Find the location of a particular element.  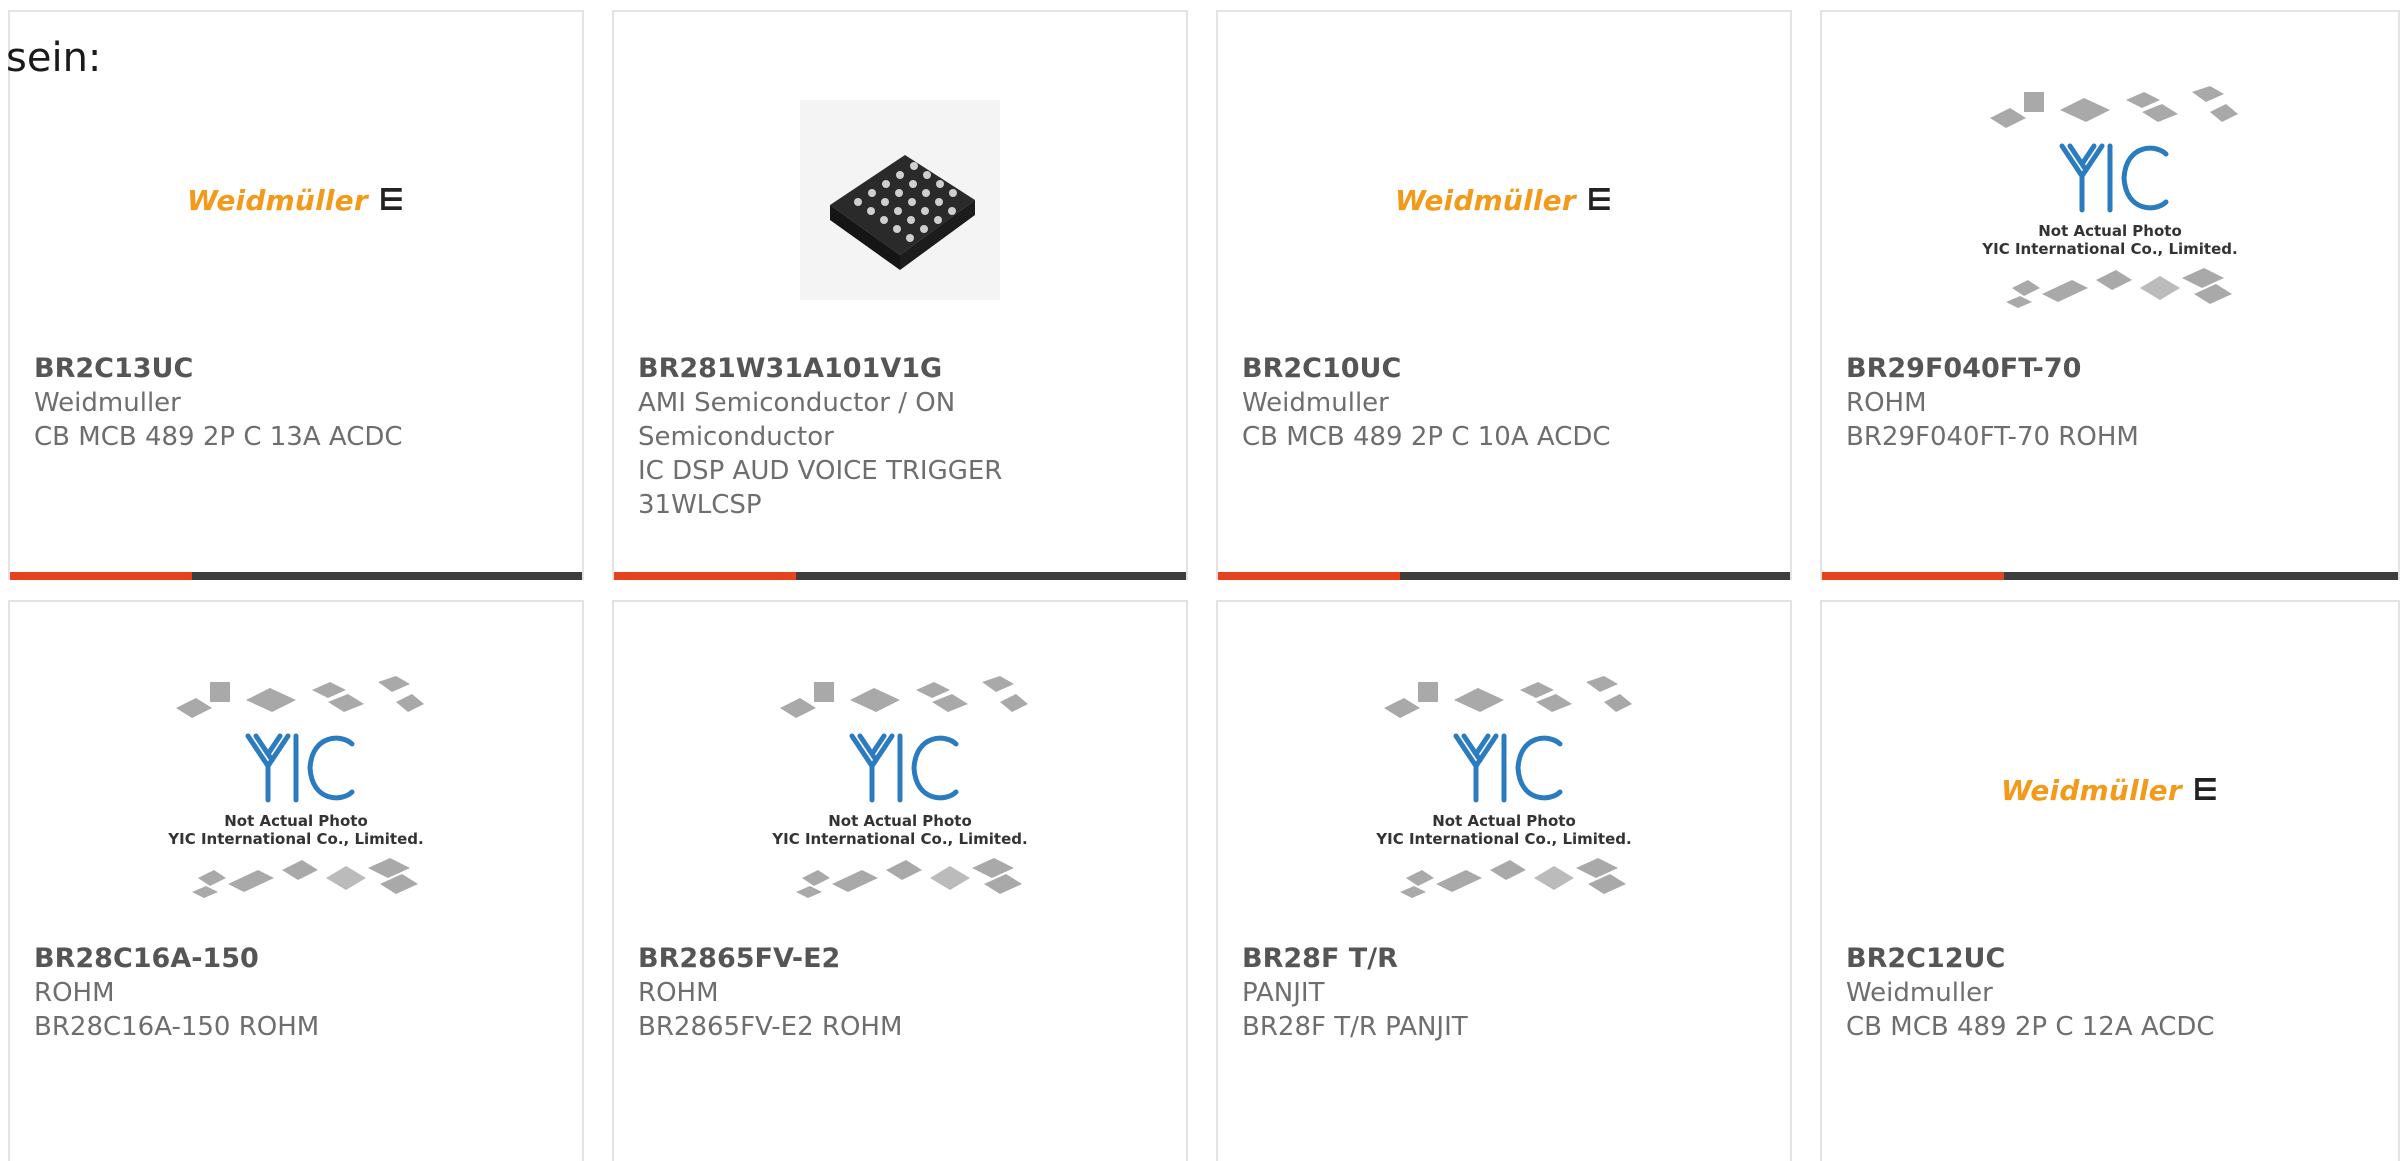

part-number: BR2865FV-E2 is located at coordinates (900, 959).